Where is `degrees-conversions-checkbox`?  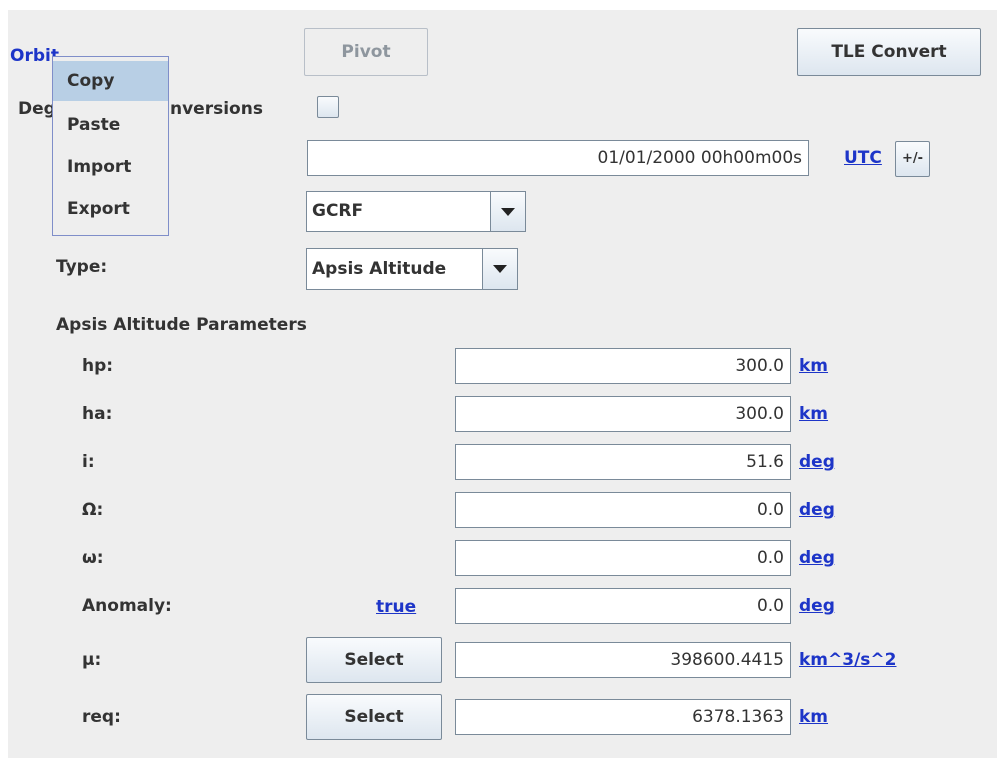
degrees-conversions-checkbox is located at coordinates (328, 107).